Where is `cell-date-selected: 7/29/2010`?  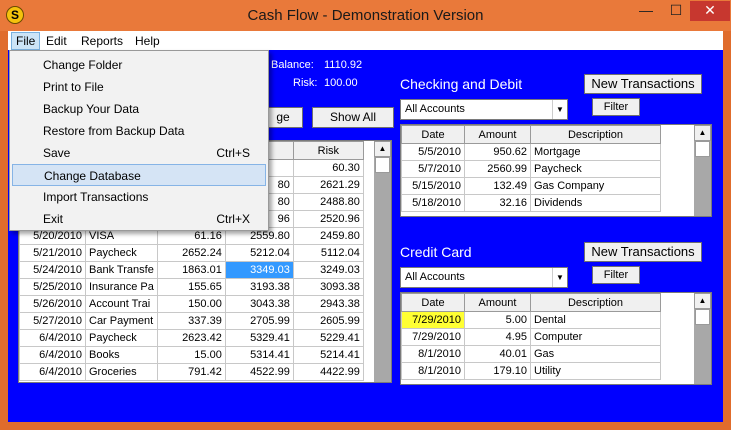
cell-date-selected: 7/29/2010 is located at coordinates (433, 320).